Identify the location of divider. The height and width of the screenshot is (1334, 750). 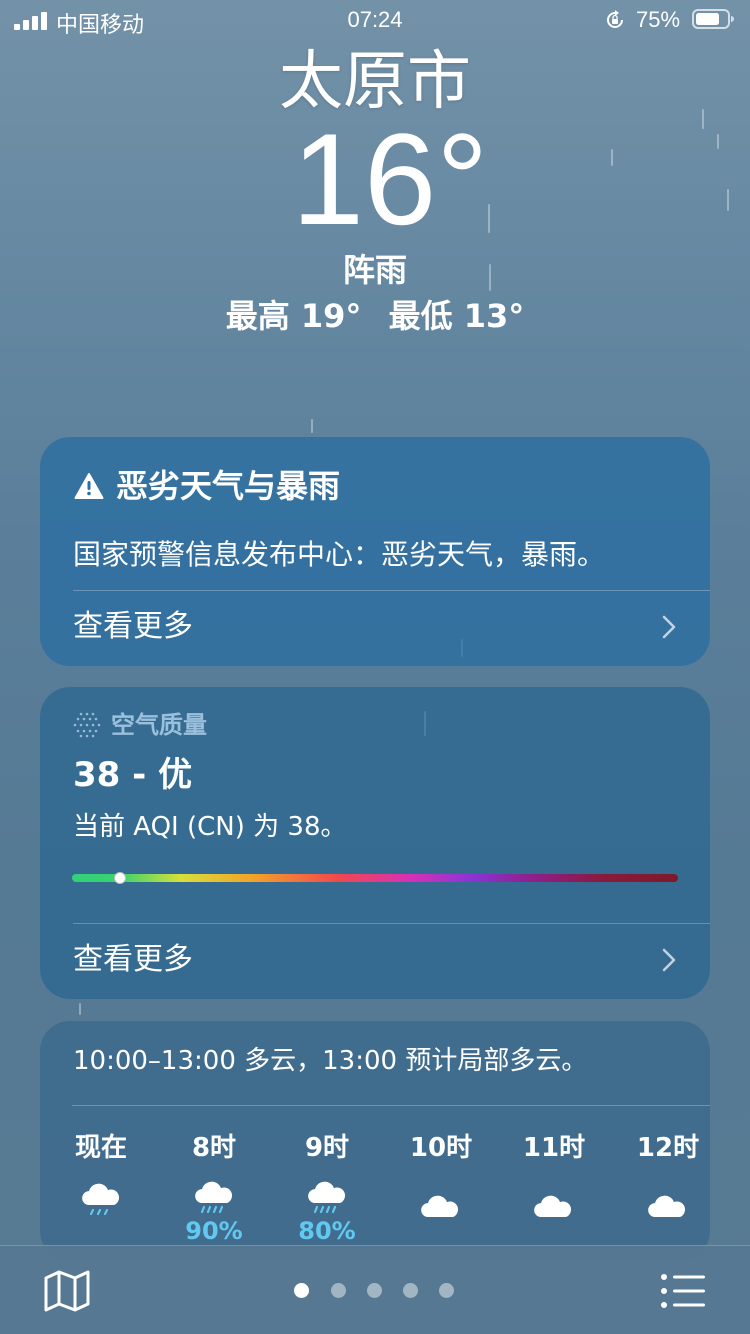
(391, 1105).